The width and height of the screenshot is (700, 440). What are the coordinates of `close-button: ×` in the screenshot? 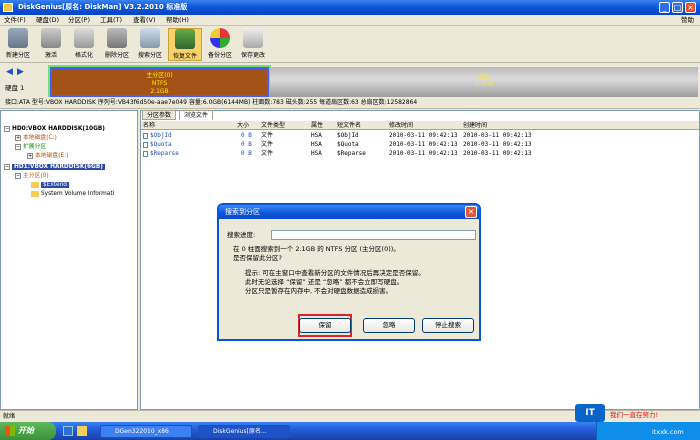 It's located at (690, 7).